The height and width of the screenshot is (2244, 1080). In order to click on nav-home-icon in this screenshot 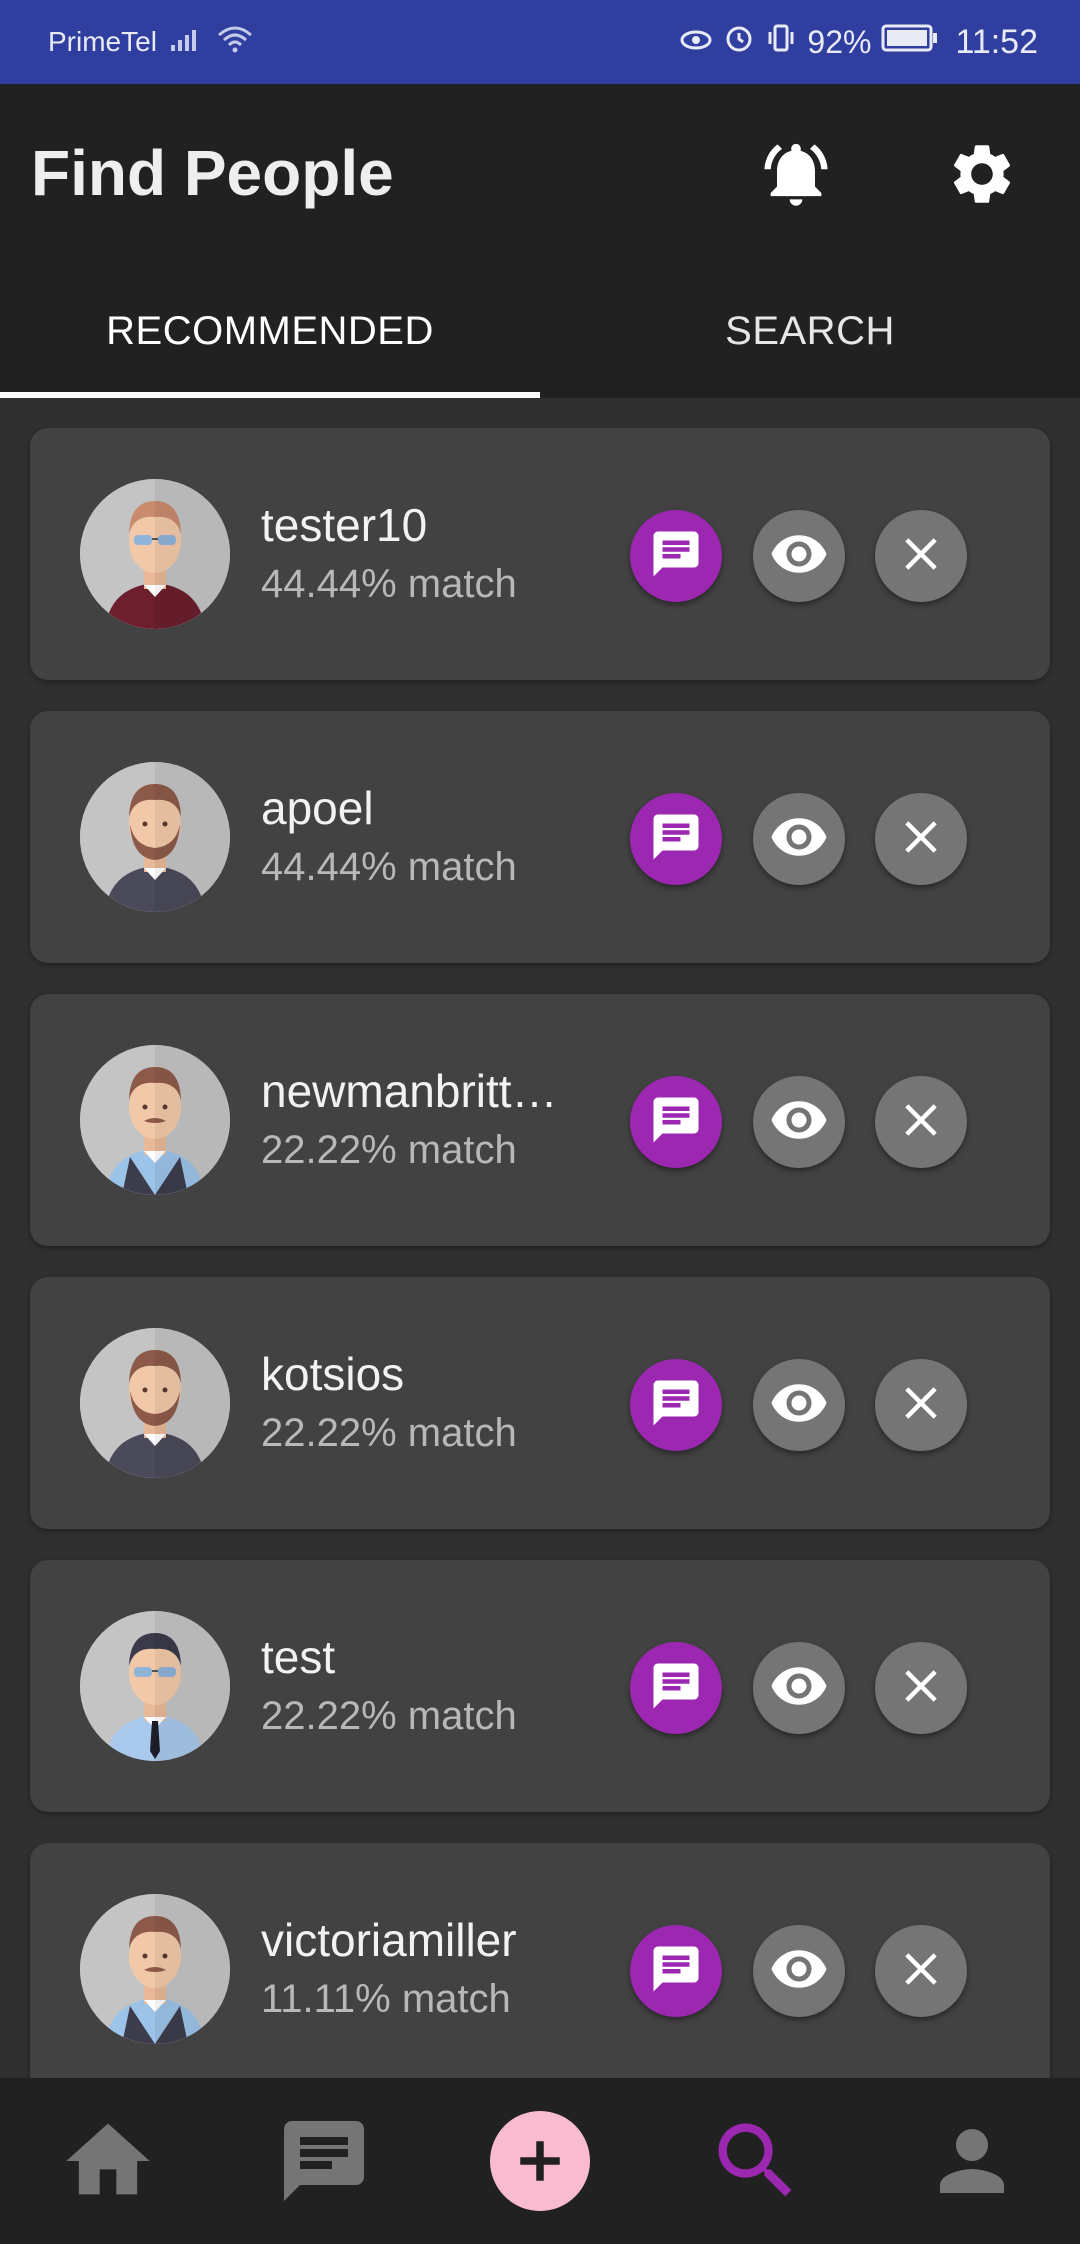, I will do `click(108, 2161)`.